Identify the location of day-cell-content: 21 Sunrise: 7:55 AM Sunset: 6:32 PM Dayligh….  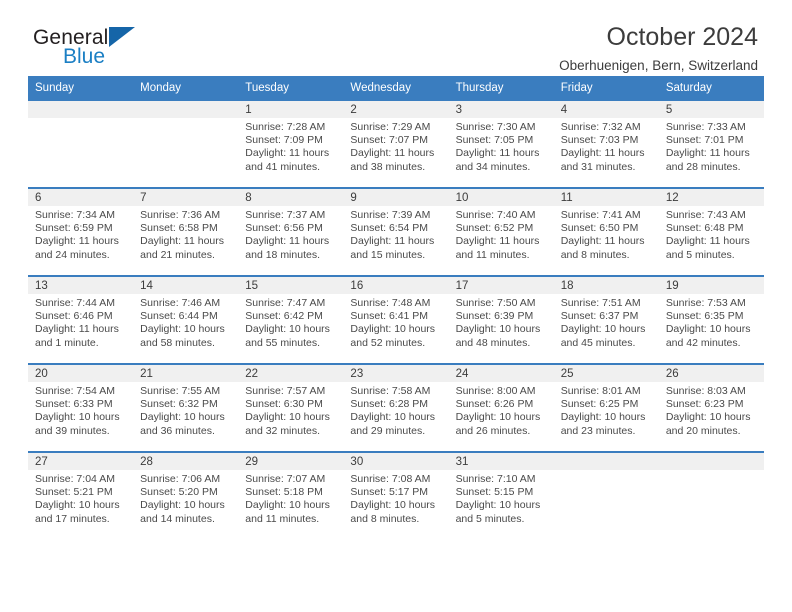
(186, 408).